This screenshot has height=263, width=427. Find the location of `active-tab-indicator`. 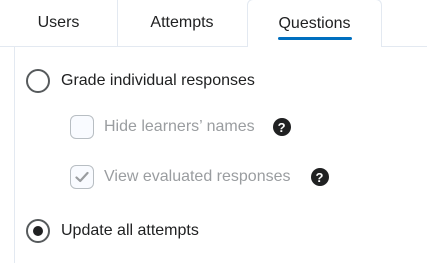

active-tab-indicator is located at coordinates (315, 38).